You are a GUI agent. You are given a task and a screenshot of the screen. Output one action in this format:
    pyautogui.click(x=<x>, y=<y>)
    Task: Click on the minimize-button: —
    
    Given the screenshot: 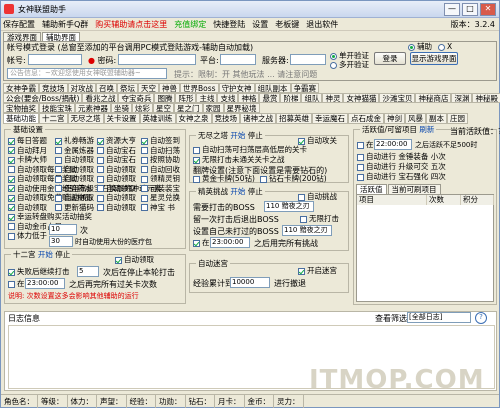 What is the action you would take?
    pyautogui.click(x=452, y=9)
    